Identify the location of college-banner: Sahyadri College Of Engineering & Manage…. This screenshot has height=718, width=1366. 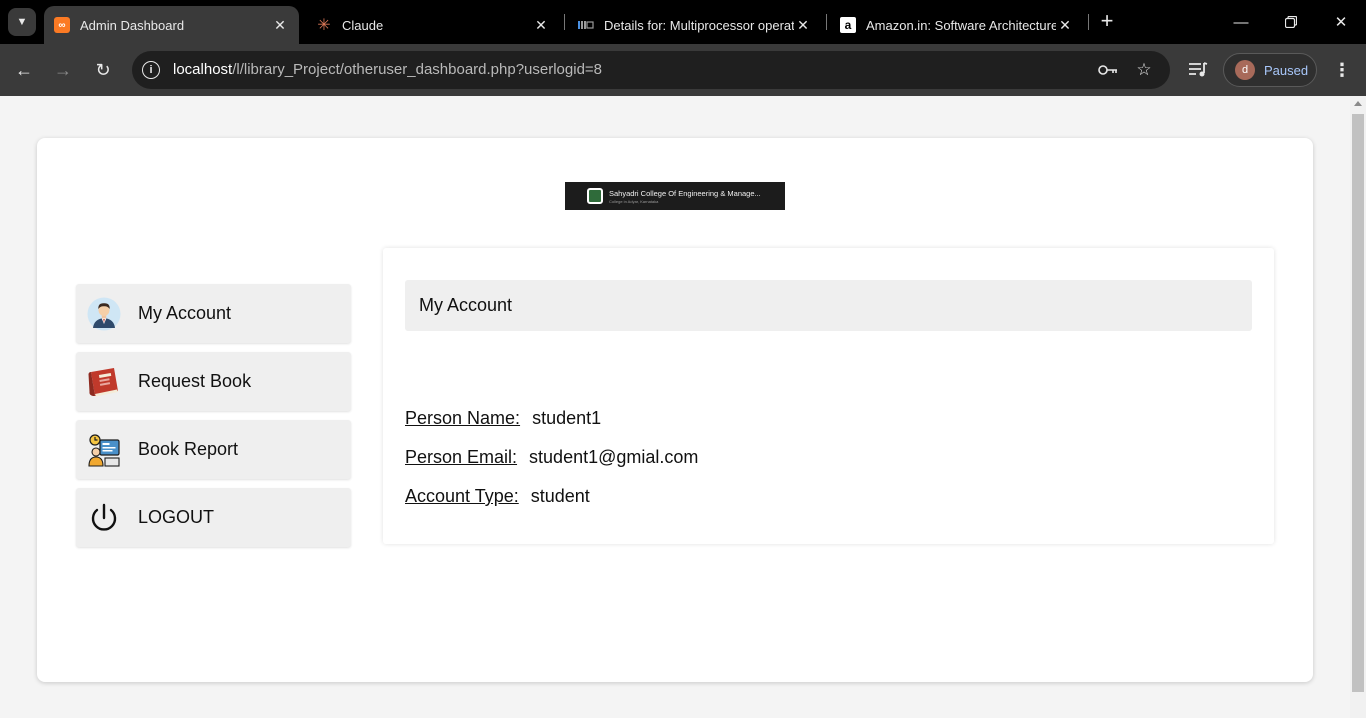
(675, 196).